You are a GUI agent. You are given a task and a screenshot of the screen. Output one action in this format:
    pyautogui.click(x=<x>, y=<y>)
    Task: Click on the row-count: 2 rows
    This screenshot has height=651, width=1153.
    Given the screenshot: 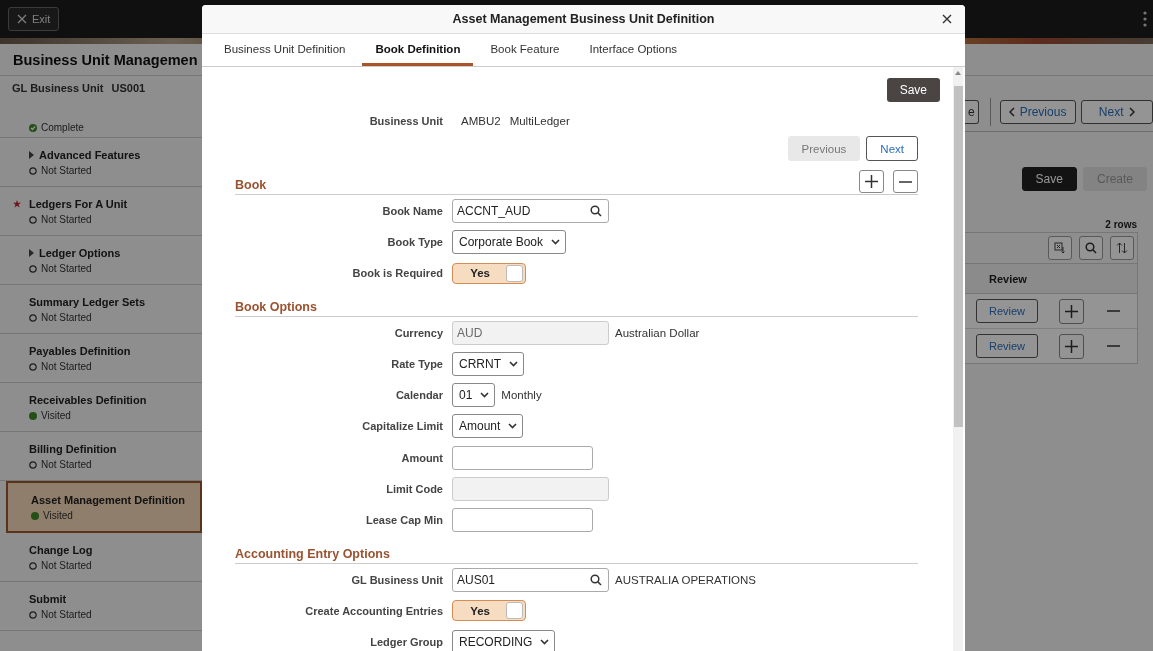 What is the action you would take?
    pyautogui.click(x=1121, y=224)
    